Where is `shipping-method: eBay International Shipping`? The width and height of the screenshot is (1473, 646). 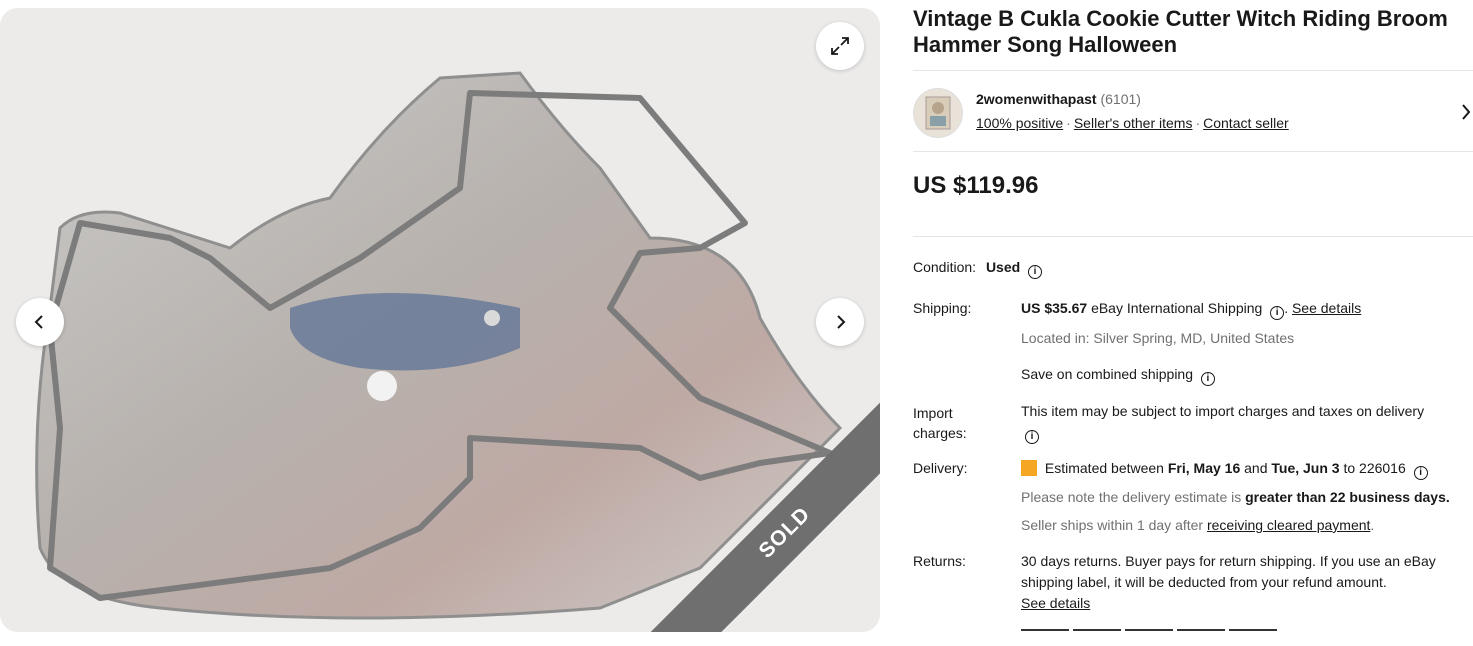
shipping-method: eBay International Shipping is located at coordinates (1177, 308).